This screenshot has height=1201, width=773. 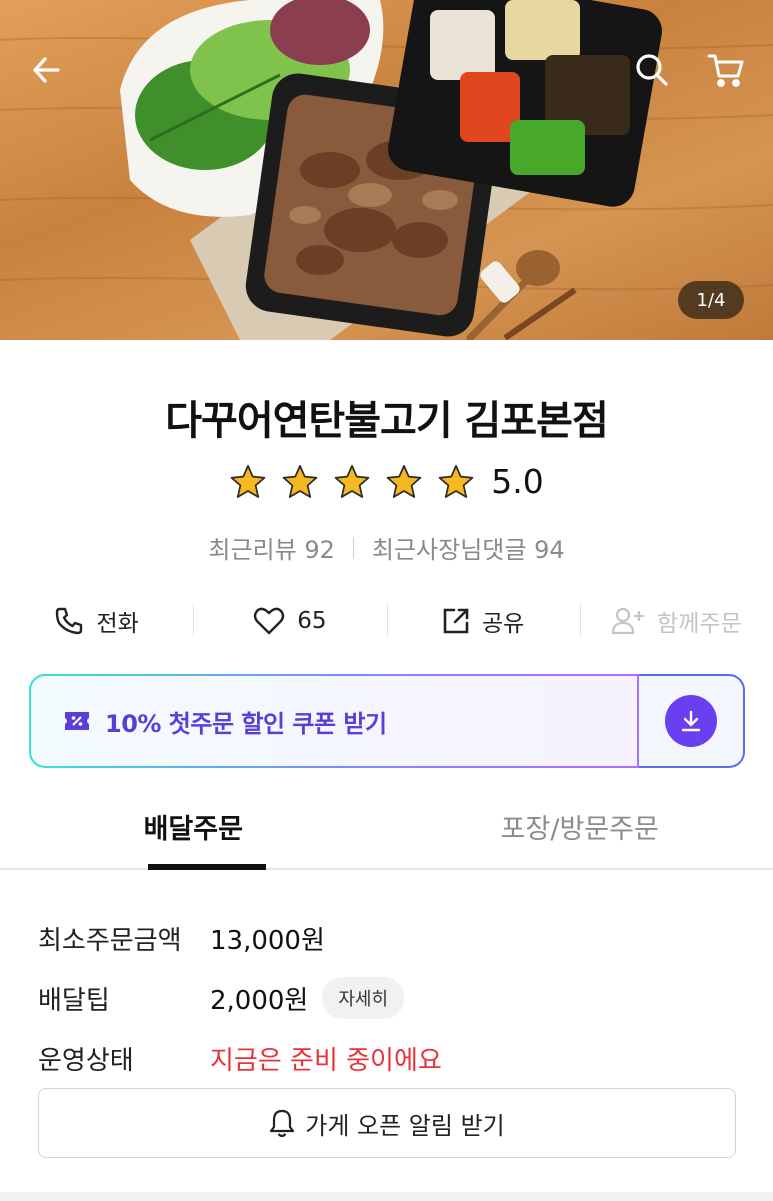 What do you see at coordinates (246, 723) in the screenshot?
I see `coupon-text: 10% 첫주문 할인 쿠폰 받기` at bounding box center [246, 723].